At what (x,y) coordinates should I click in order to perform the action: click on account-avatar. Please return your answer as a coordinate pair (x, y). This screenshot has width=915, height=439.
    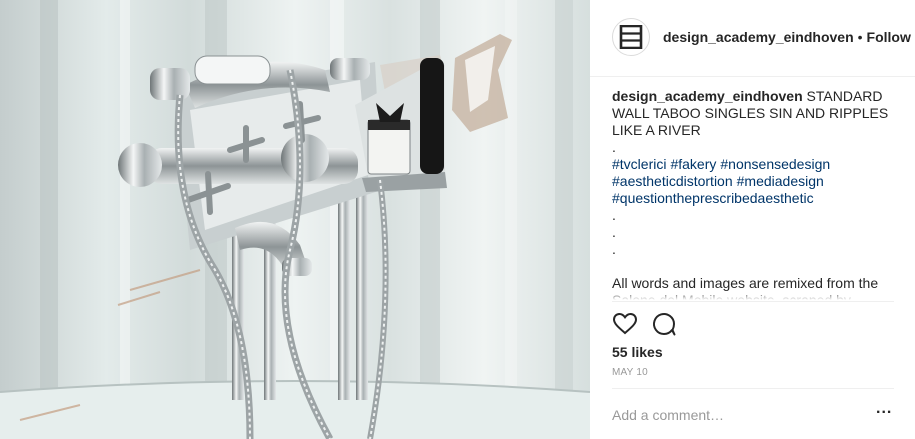
    Looking at the image, I should click on (631, 37).